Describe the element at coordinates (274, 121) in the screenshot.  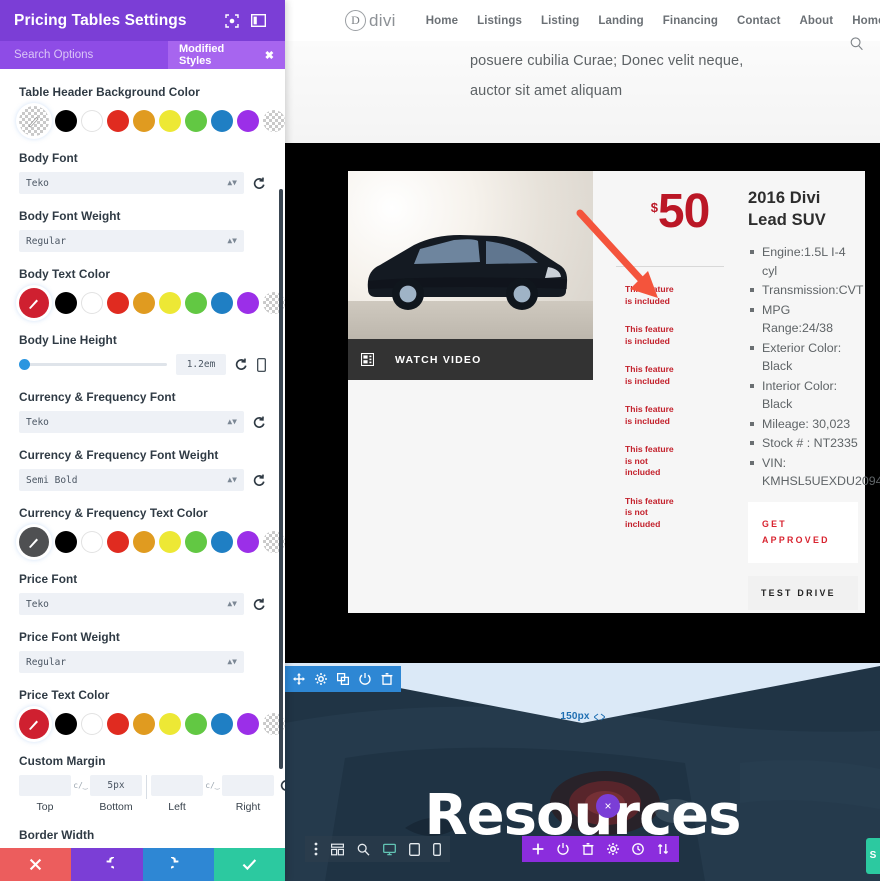
I see `swatch-transparent` at that location.